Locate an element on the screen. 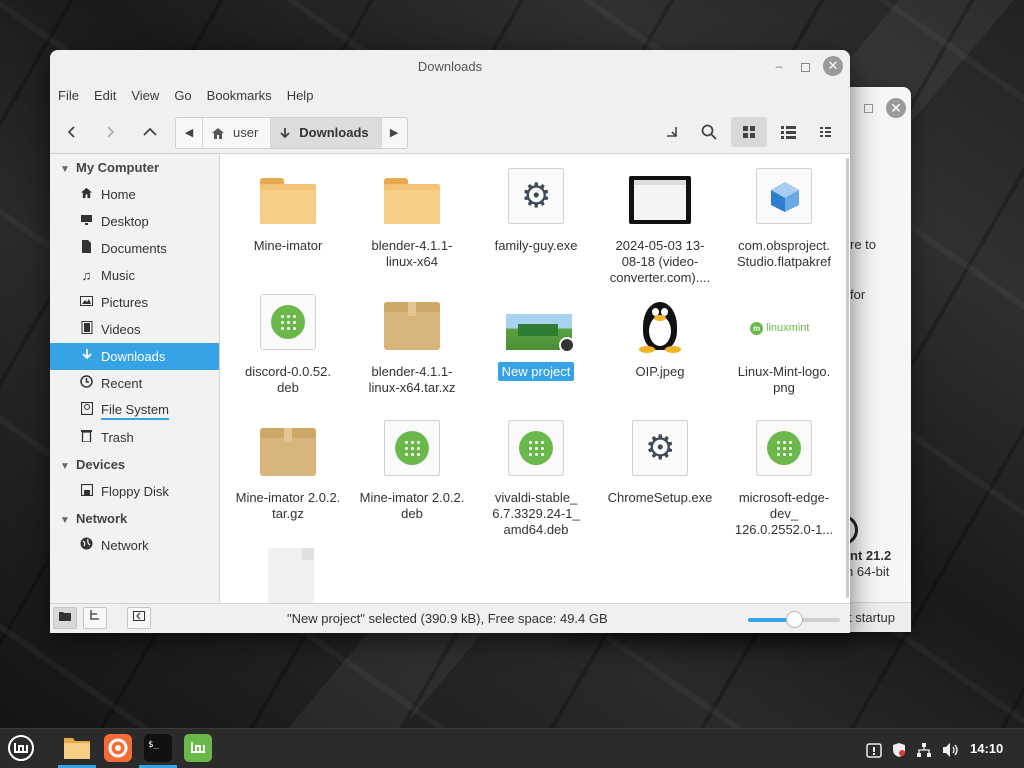 Image resolution: width=1024 pixels, height=768 pixels. download-icon is located at coordinates (86, 356).